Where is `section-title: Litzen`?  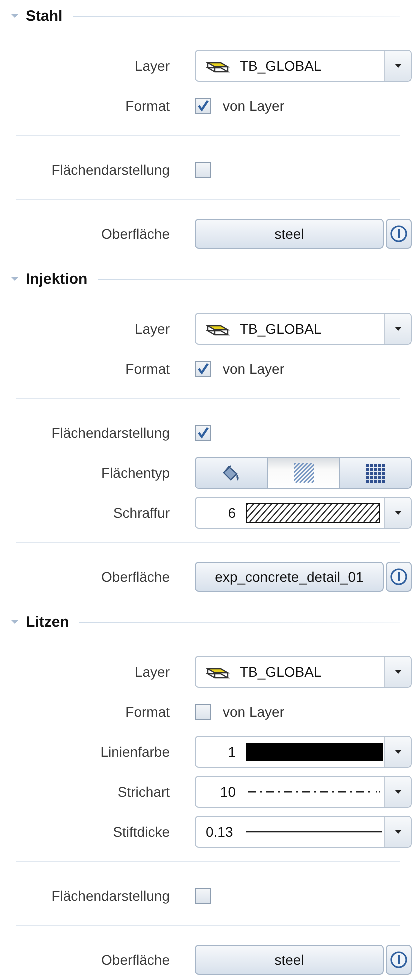 section-title: Litzen is located at coordinates (48, 622).